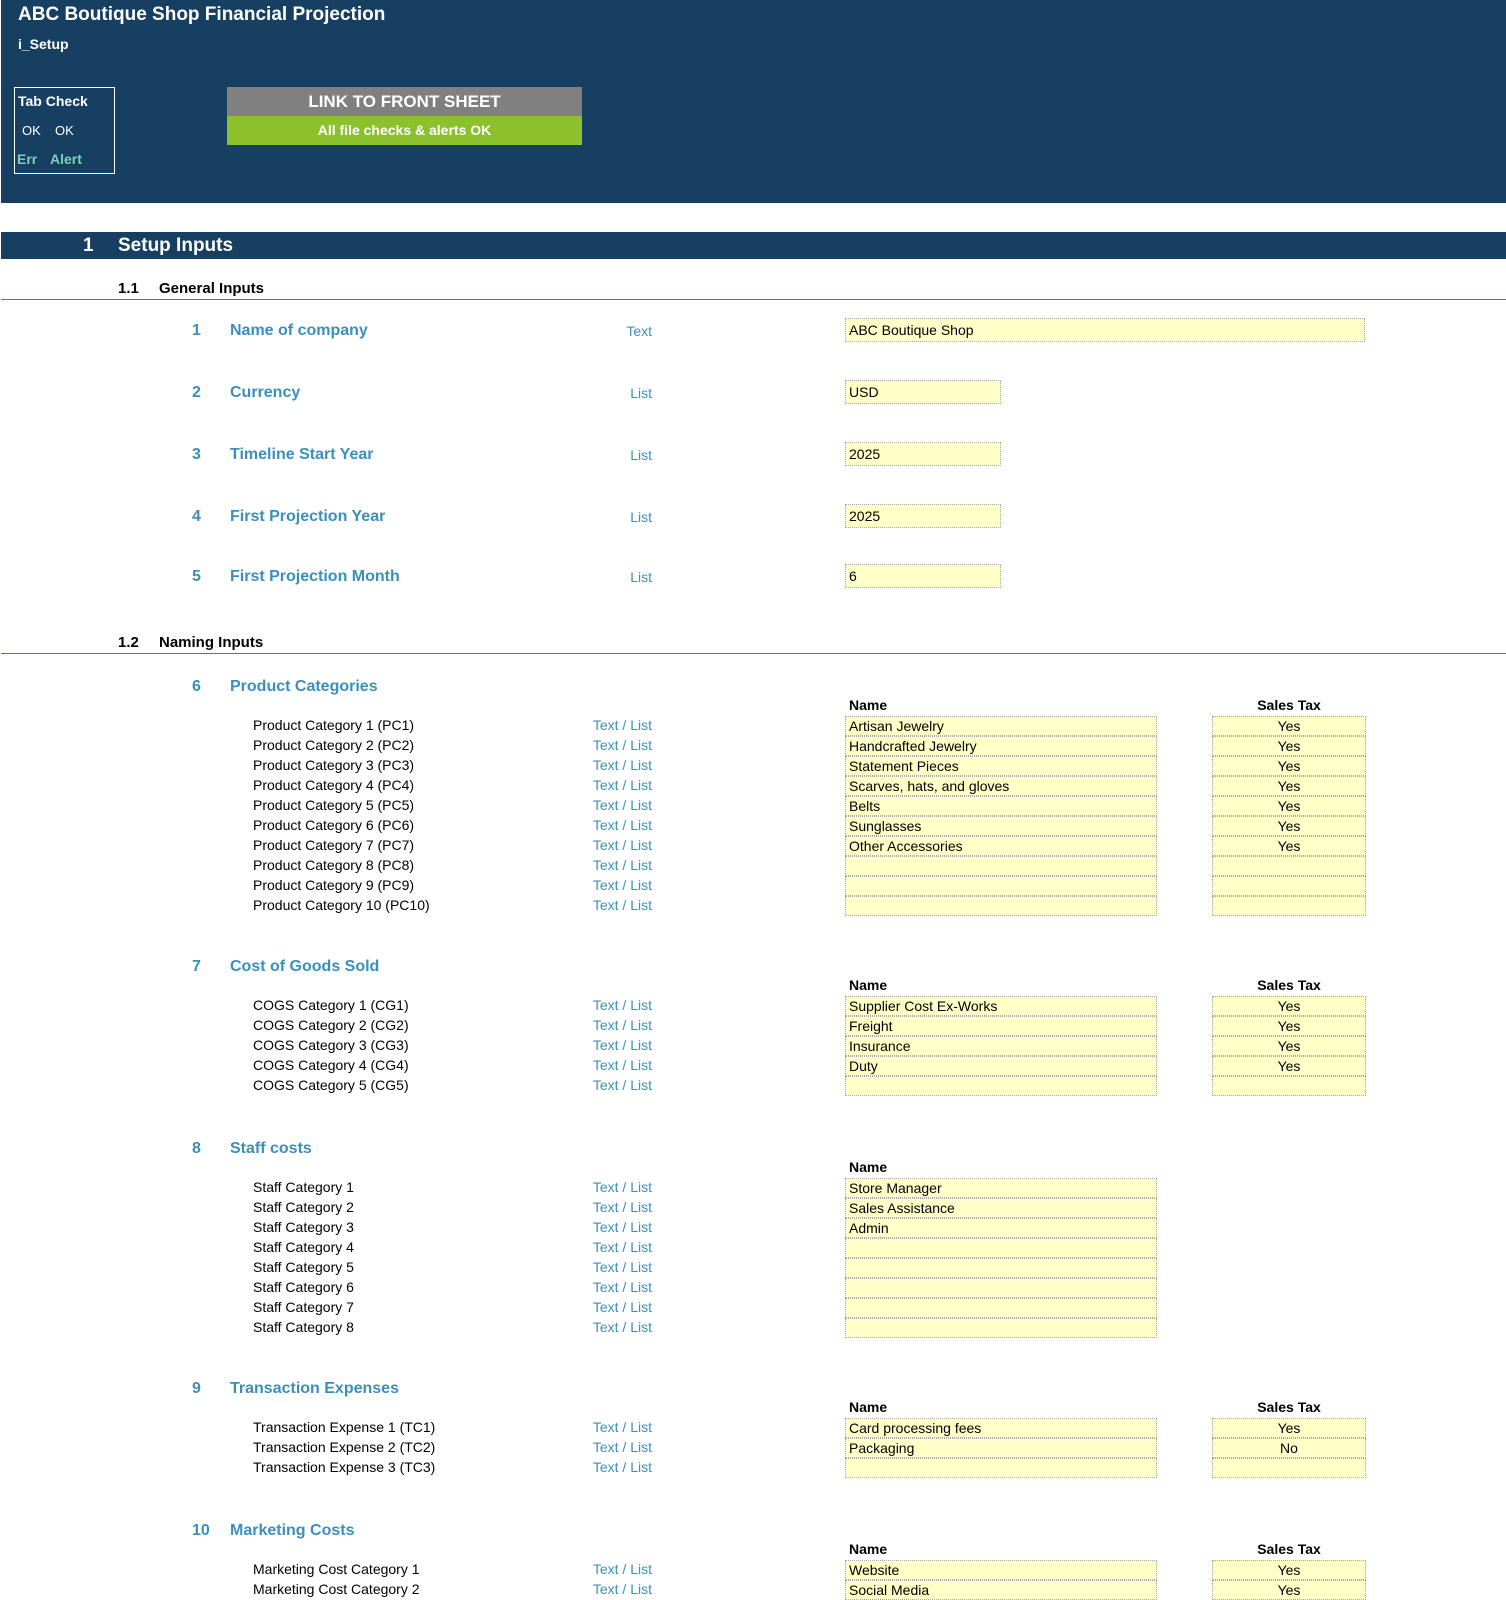 Image resolution: width=1506 pixels, height=1600 pixels. I want to click on category-label: Product Category 4 (PC4), so click(334, 785).